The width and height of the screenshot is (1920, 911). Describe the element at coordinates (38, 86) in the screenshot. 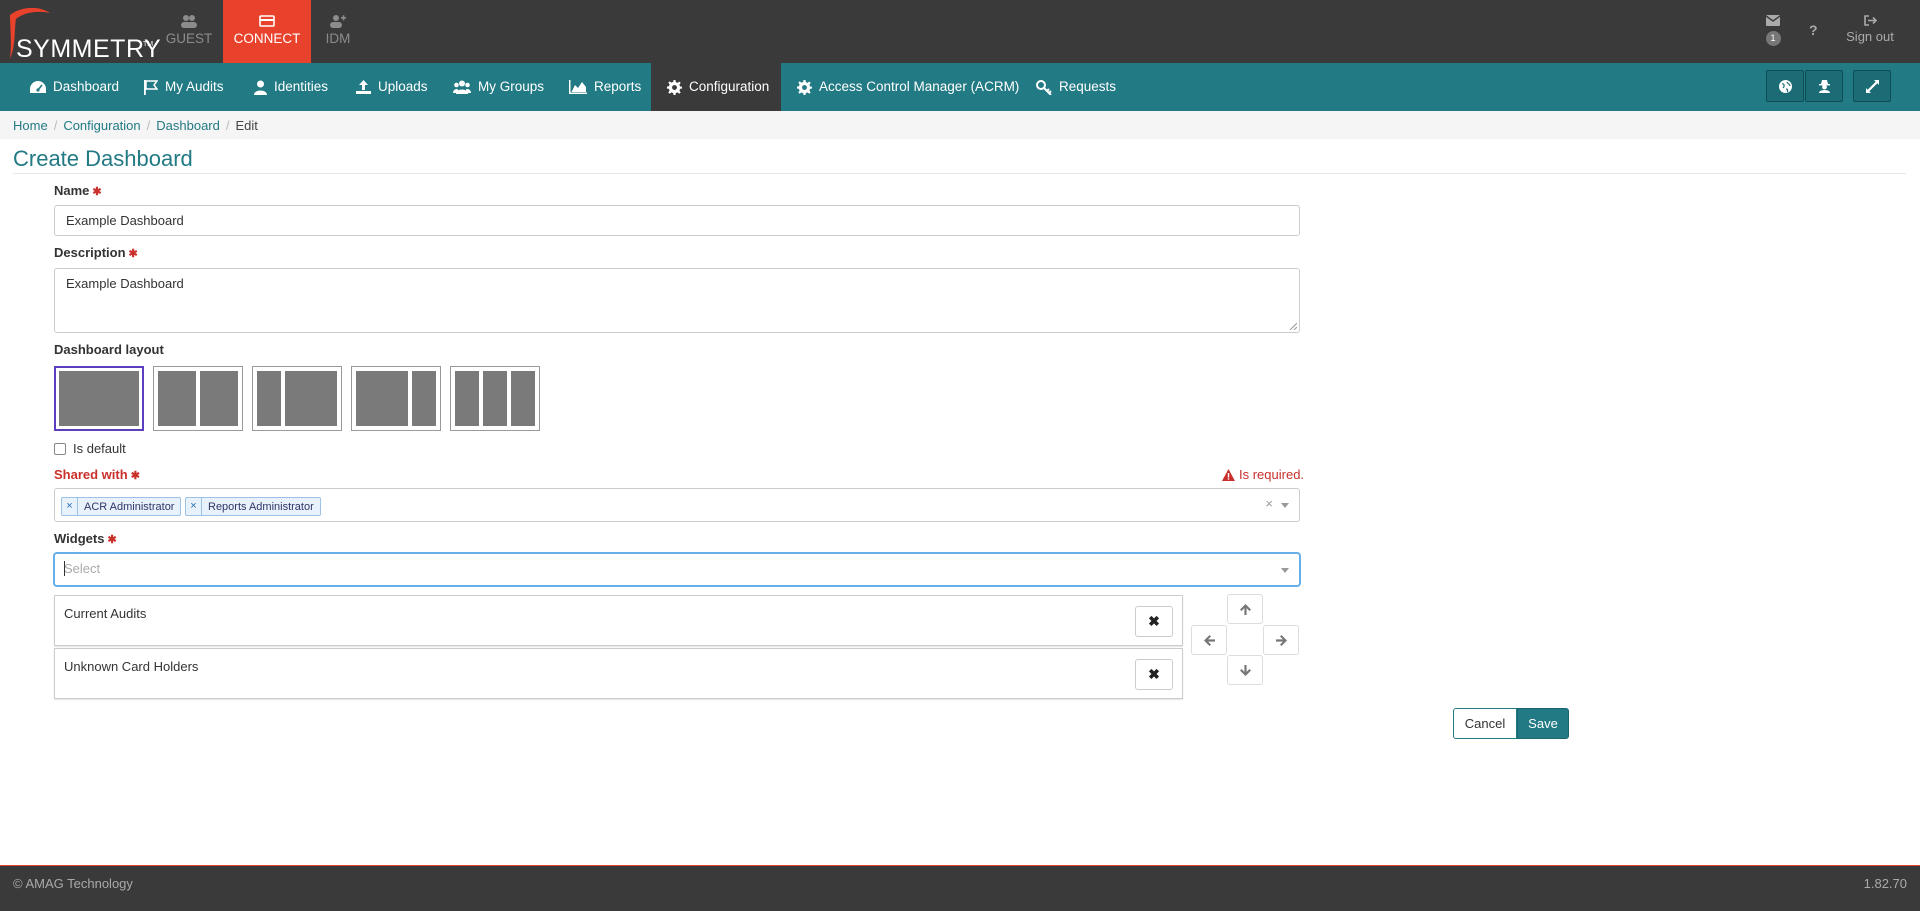

I see `dashboard-icon` at that location.